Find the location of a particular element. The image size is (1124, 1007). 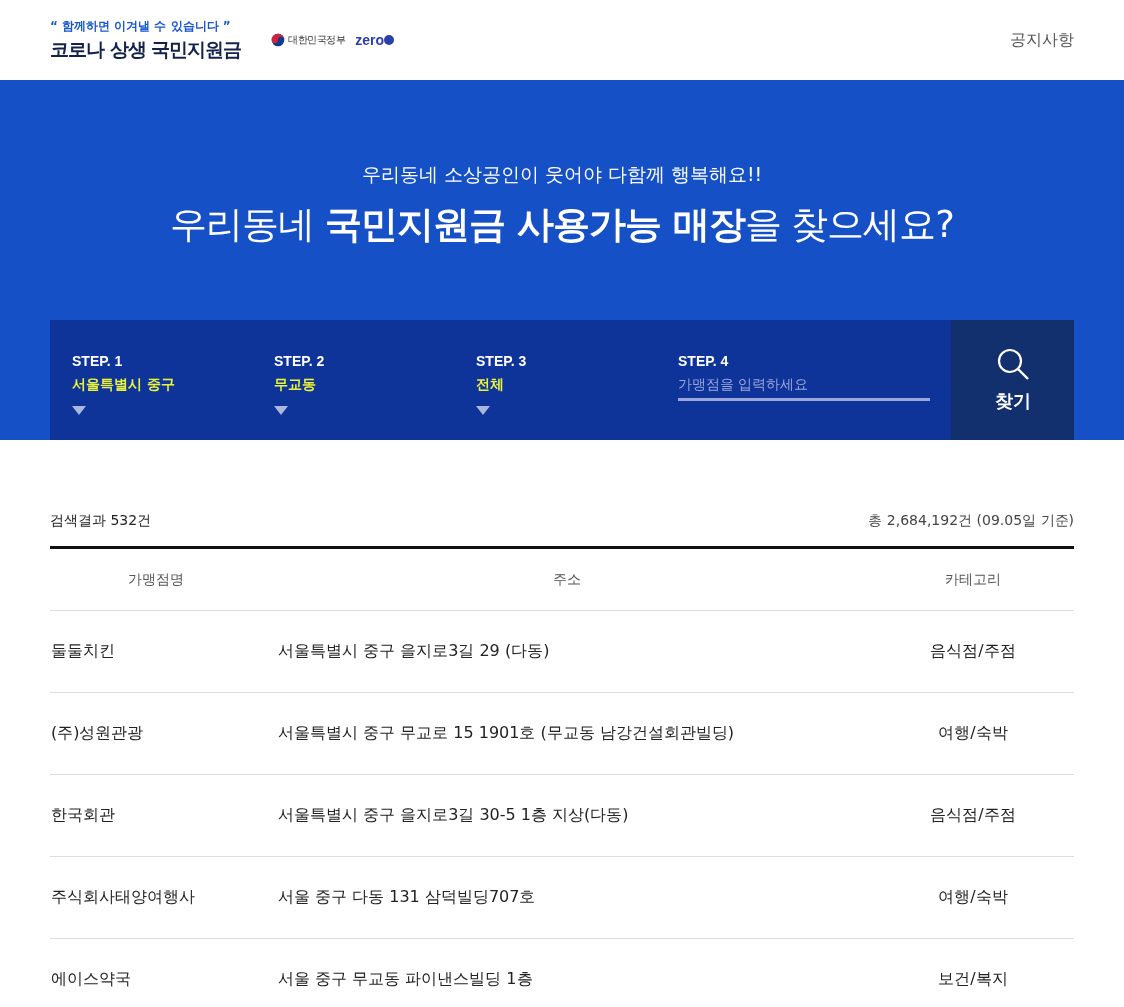

table-cell: 한국회관 is located at coordinates (156, 815).